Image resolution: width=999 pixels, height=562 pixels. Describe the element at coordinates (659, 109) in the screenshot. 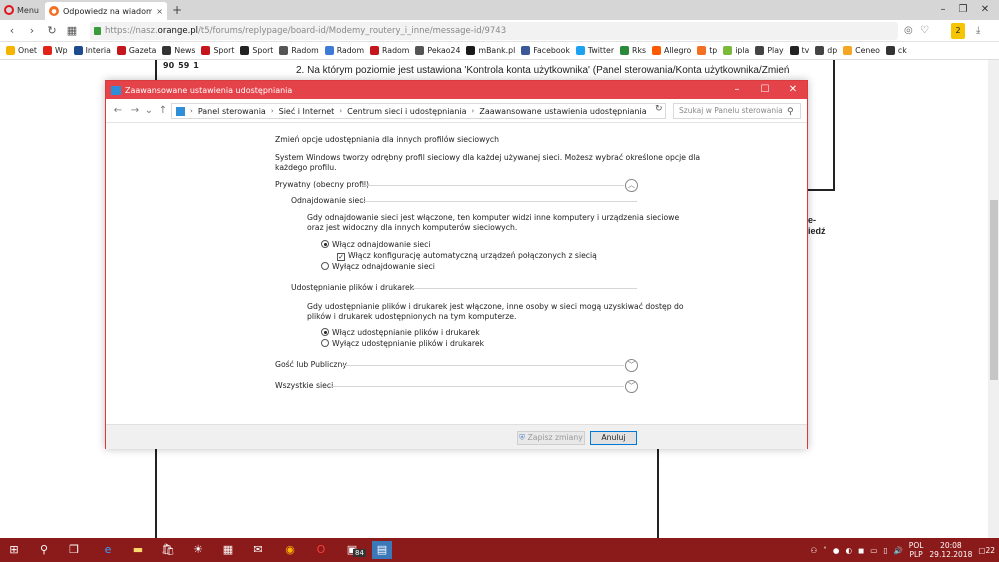

I see `refresh-icon: ↻` at that location.